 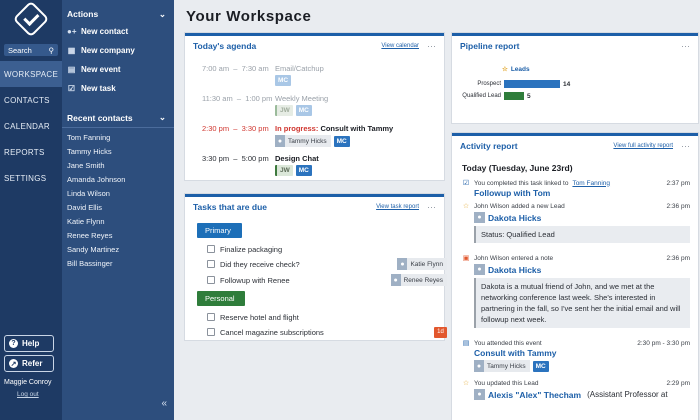 What do you see at coordinates (591, 183) in the screenshot?
I see `contact-link: Tom Fanning` at bounding box center [591, 183].